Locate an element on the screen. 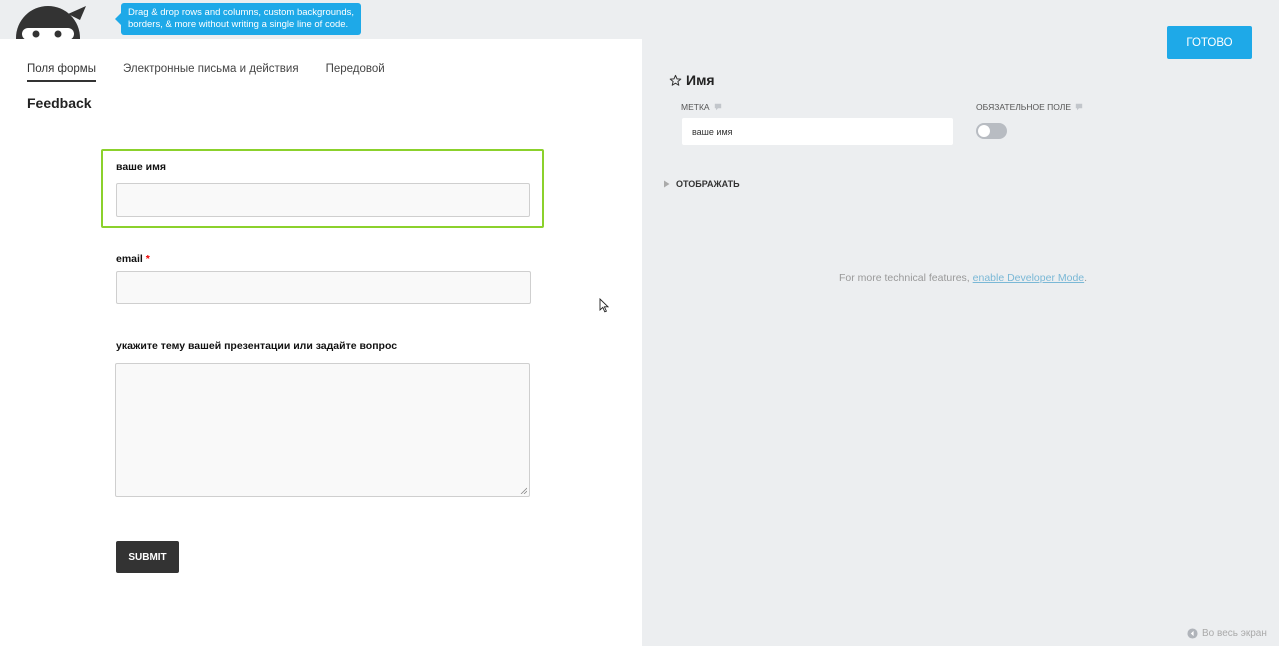 This screenshot has height=646, width=1279. name-input is located at coordinates (323, 200).